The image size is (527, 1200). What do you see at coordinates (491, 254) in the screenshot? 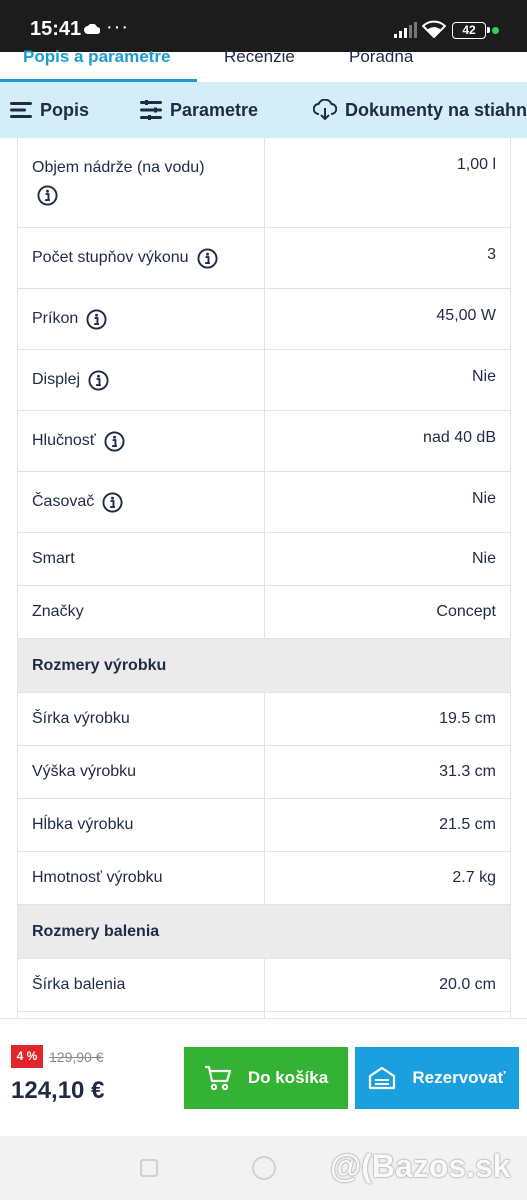
I see `param-value: 3` at bounding box center [491, 254].